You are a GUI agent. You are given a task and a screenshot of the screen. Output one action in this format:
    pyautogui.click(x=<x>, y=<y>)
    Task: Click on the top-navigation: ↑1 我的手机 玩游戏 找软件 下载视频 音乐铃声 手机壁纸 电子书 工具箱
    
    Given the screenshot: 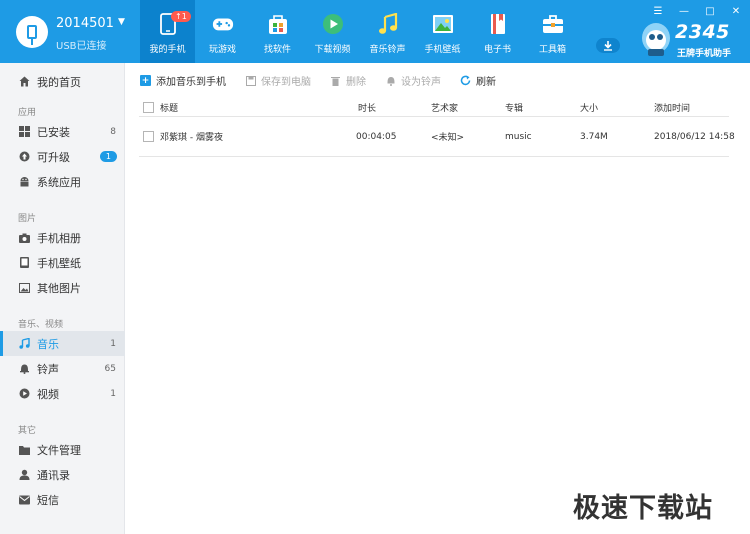 What is the action you would take?
    pyautogui.click(x=360, y=31)
    